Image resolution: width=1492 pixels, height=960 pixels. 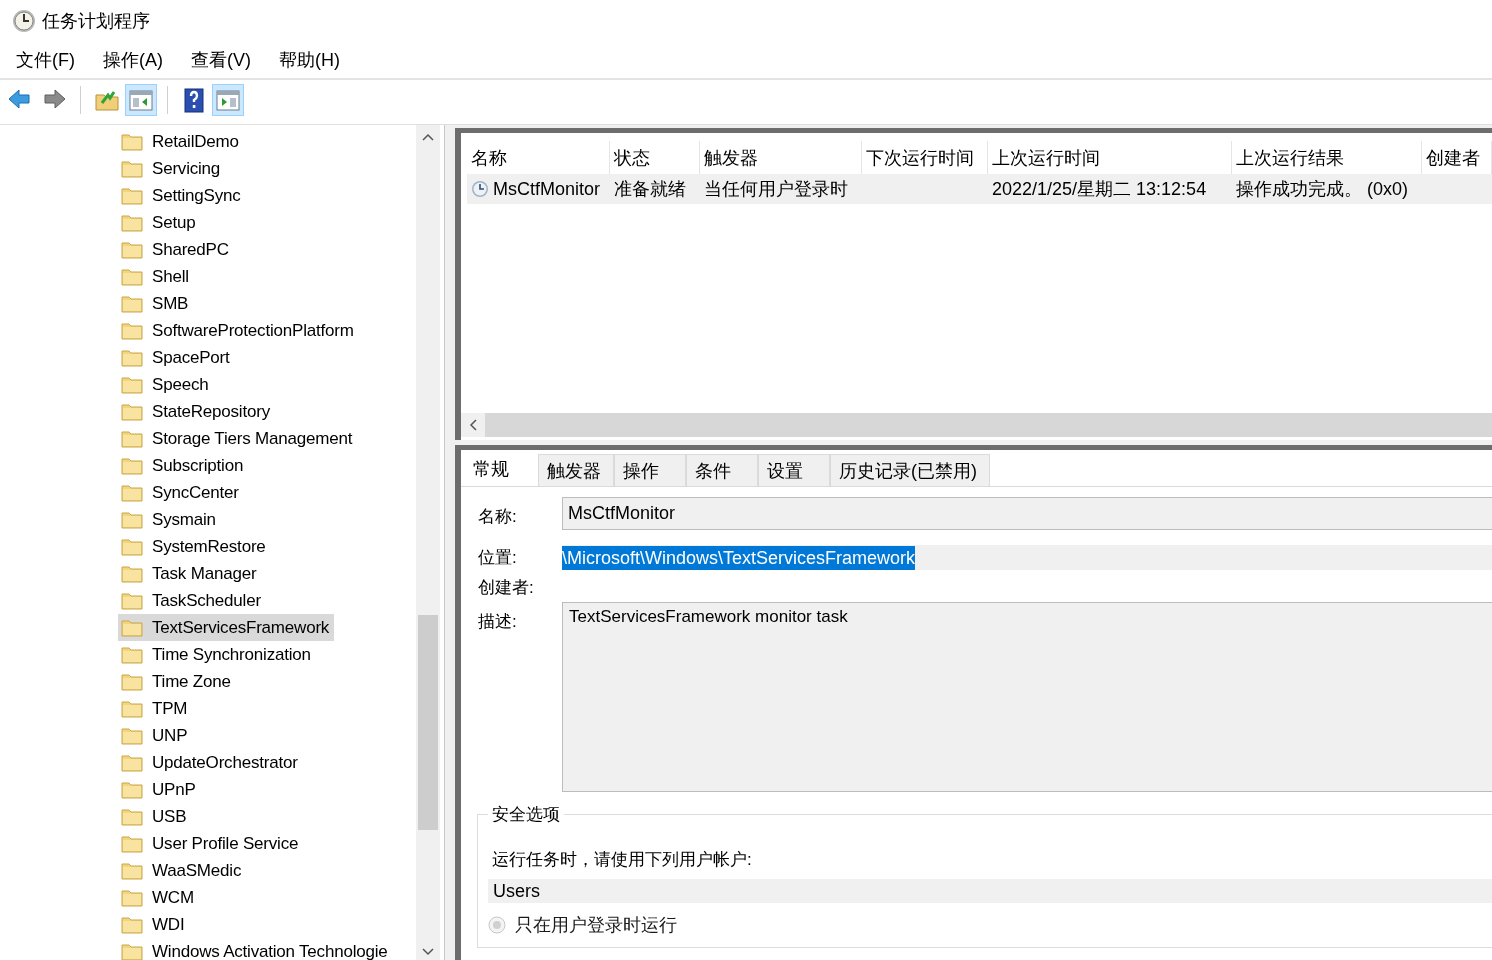 What do you see at coordinates (176, 357) in the screenshot?
I see `tree-item: SpacePort` at bounding box center [176, 357].